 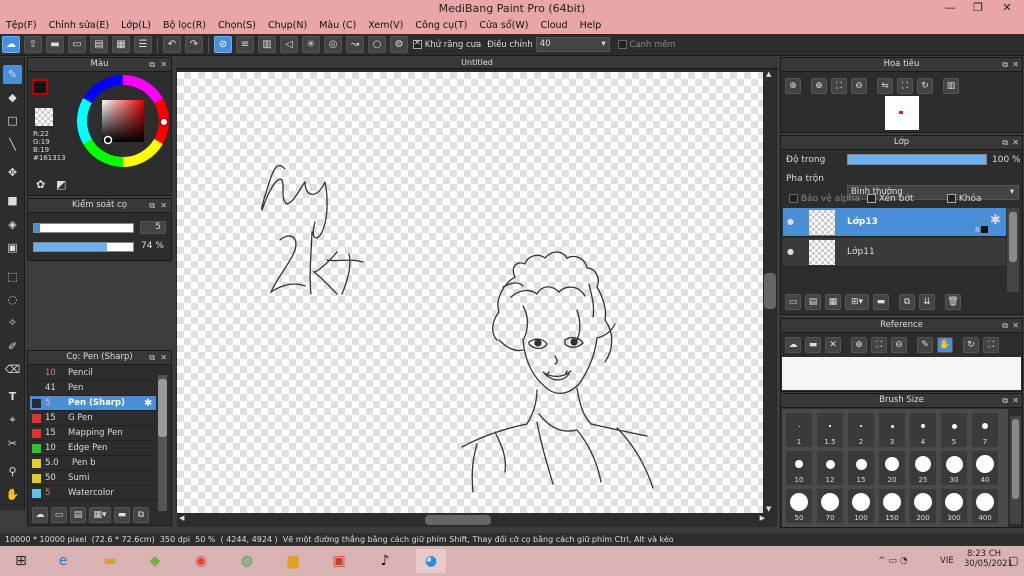 What do you see at coordinates (894, 222) in the screenshot?
I see `layer-row-selected: ● Lớp13 8 ✱` at bounding box center [894, 222].